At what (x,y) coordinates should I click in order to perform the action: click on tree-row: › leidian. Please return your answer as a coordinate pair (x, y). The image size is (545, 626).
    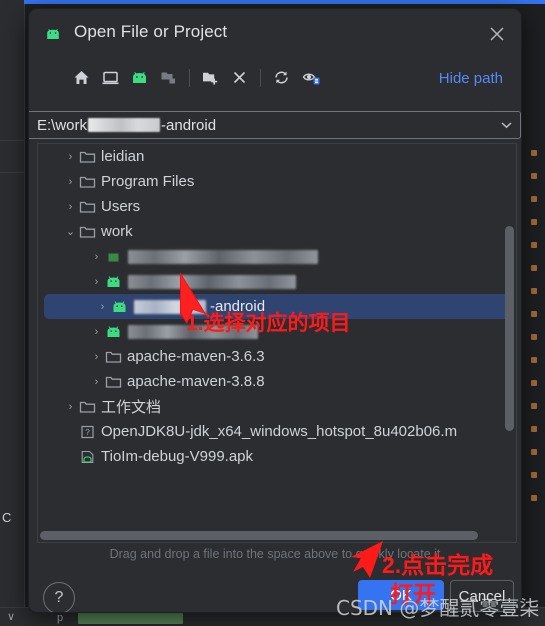
    Looking at the image, I should click on (277, 156).